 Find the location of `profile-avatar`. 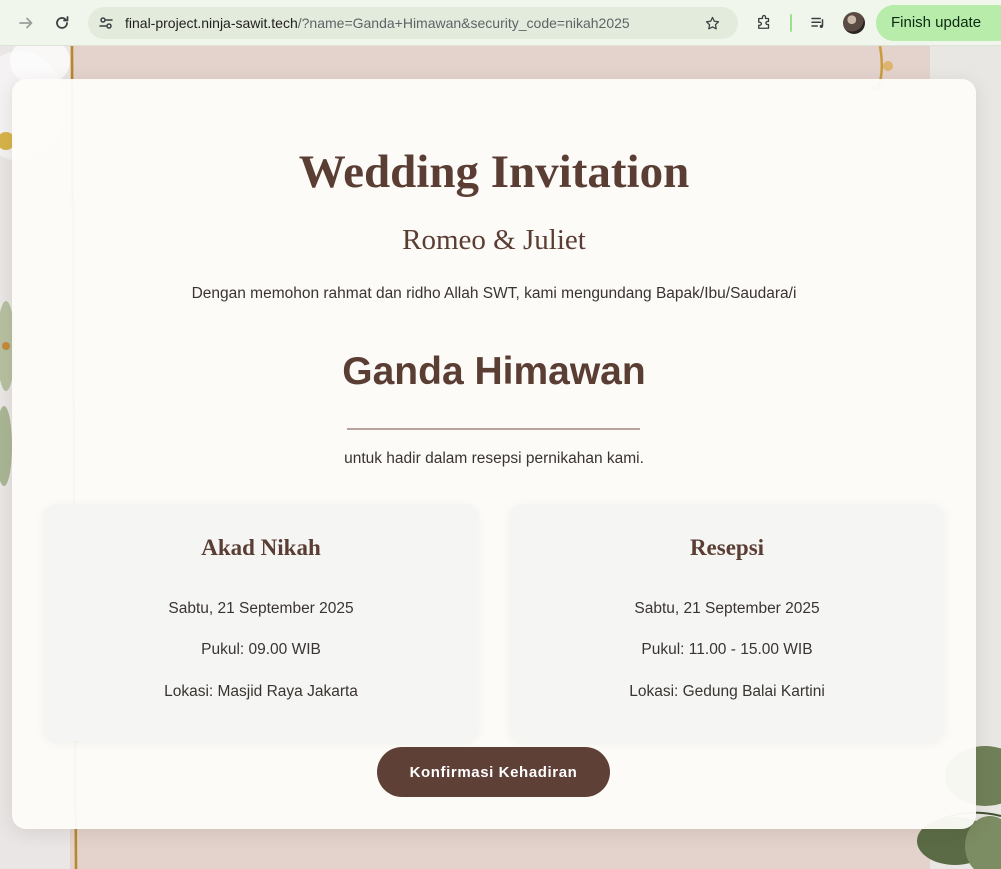

profile-avatar is located at coordinates (854, 23).